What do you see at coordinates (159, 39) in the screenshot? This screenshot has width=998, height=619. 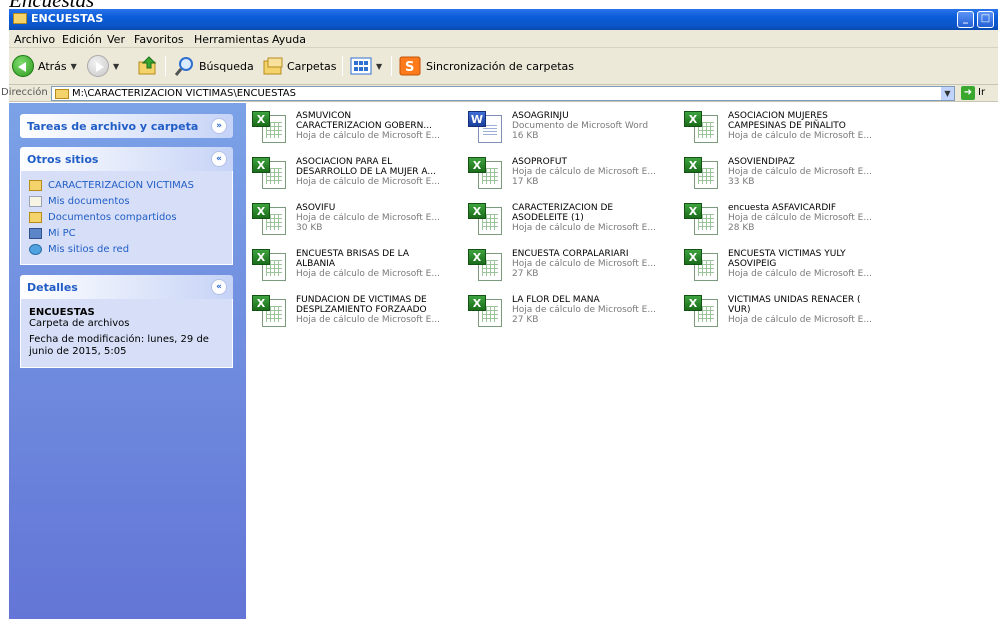 I see `menu-favoritos: Favoritos` at bounding box center [159, 39].